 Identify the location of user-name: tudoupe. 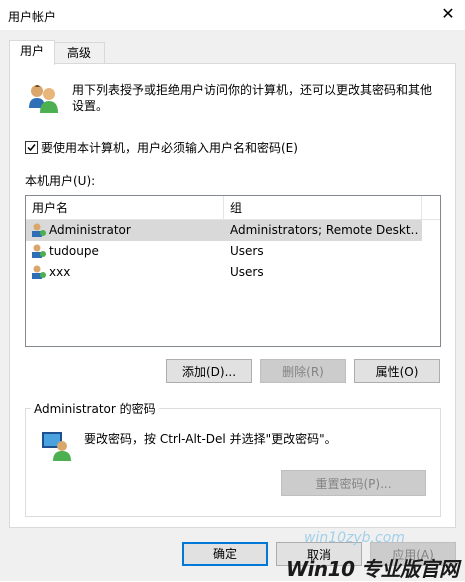
(74, 251).